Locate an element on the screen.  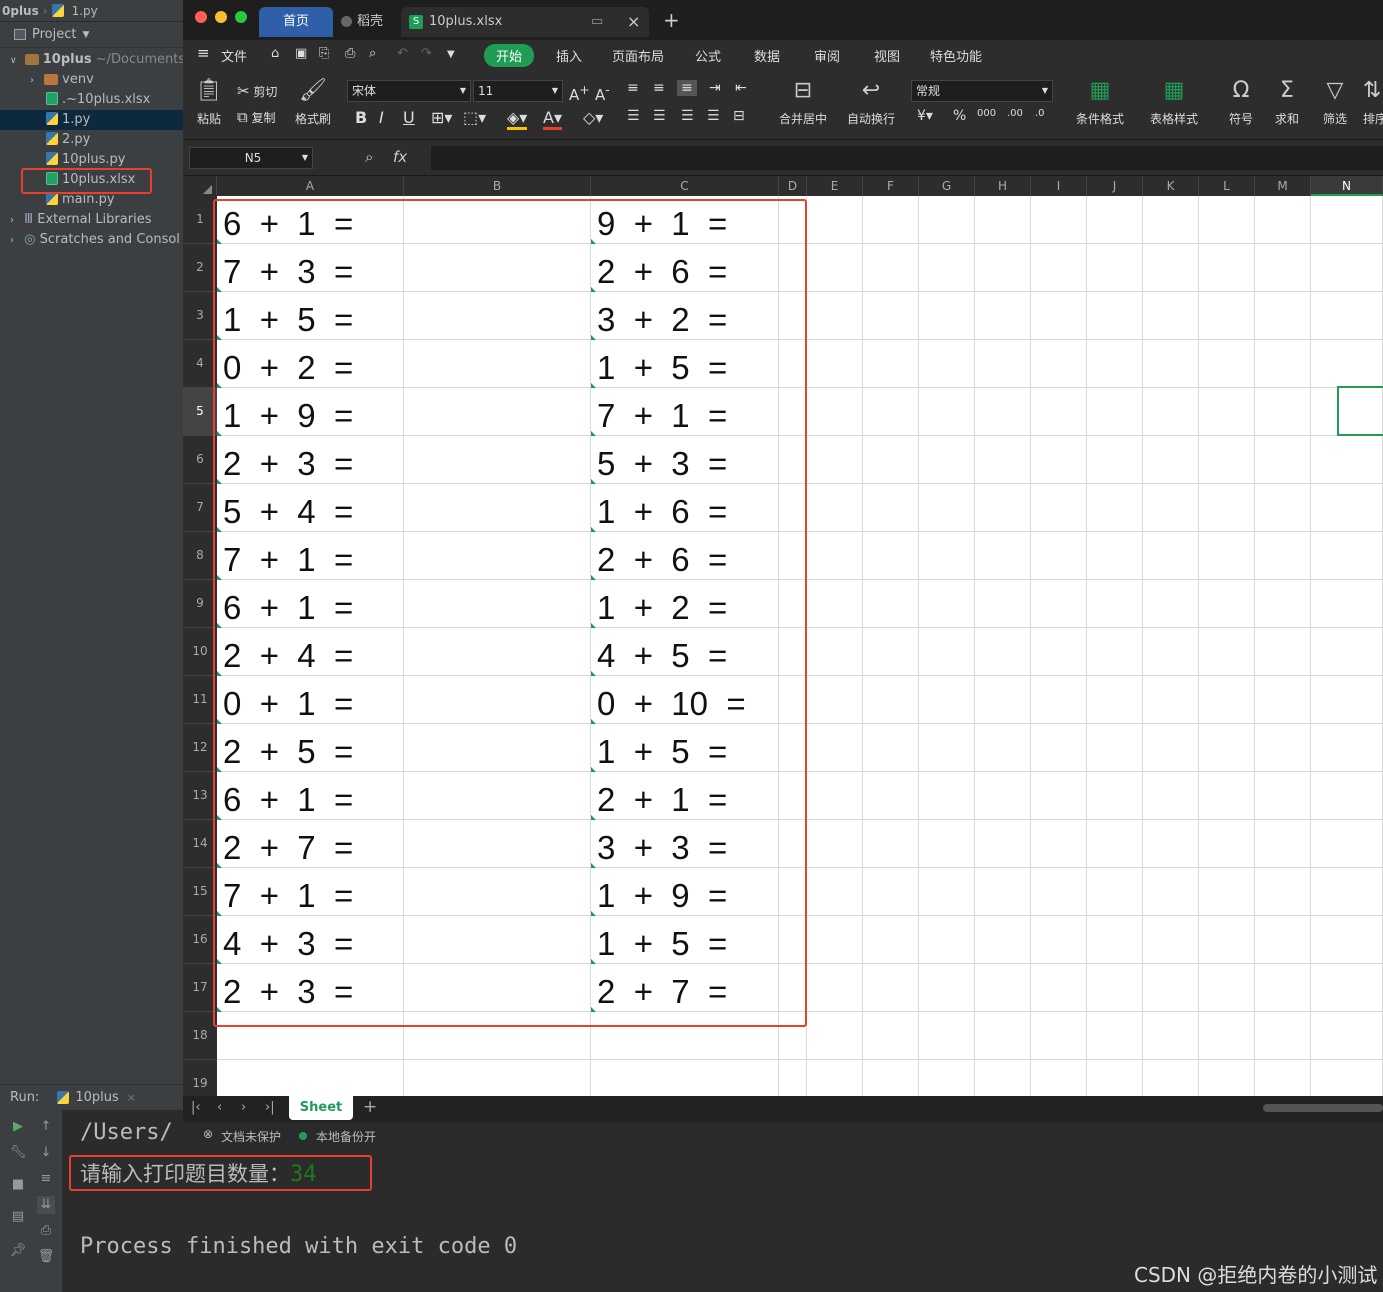
preview-icon: ⌕ is located at coordinates (372, 53).